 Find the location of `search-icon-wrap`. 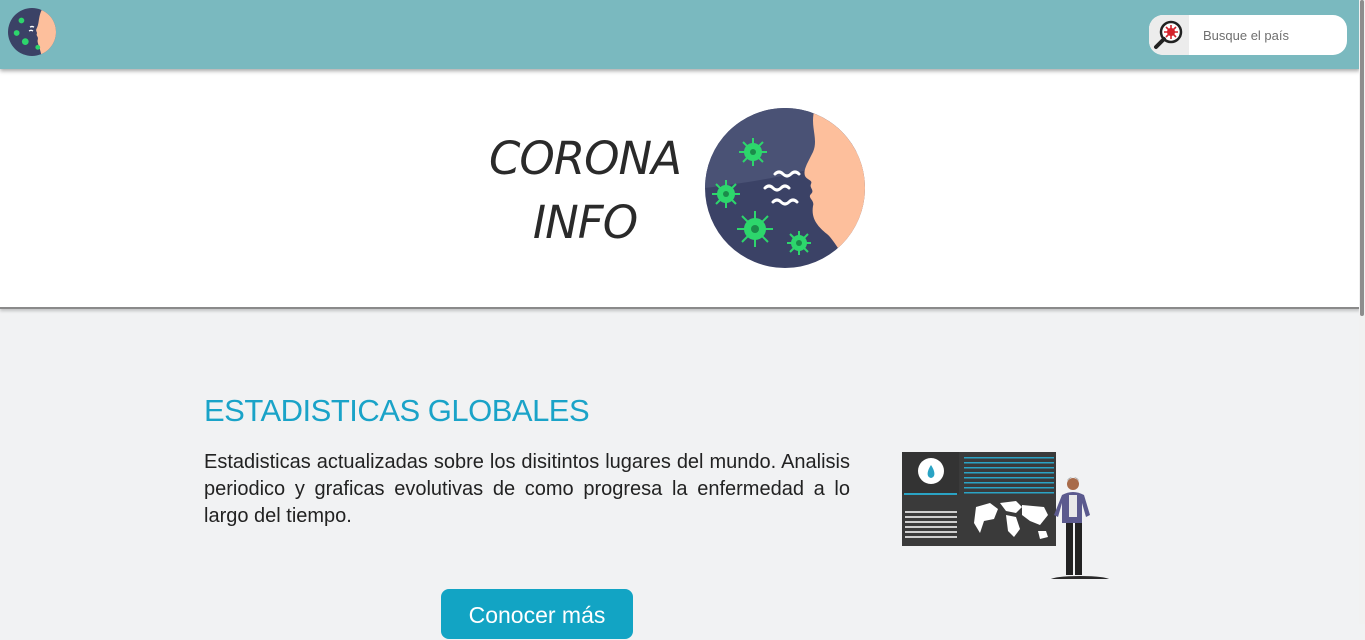

search-icon-wrap is located at coordinates (1169, 35).